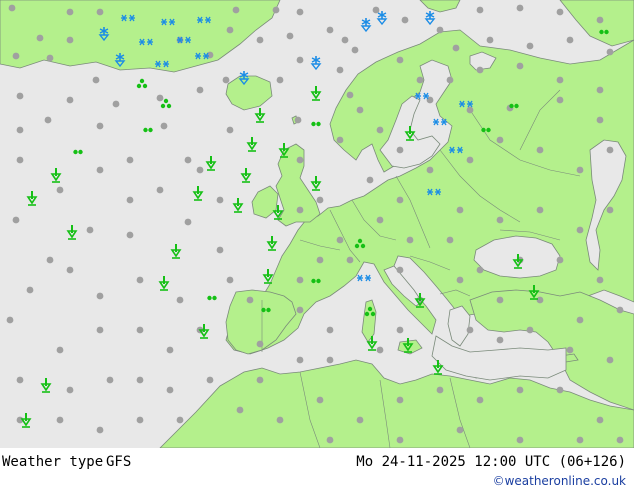  Describe the element at coordinates (559, 481) in the screenshot. I see `credit-link: ©weatheronline.co.uk` at that location.